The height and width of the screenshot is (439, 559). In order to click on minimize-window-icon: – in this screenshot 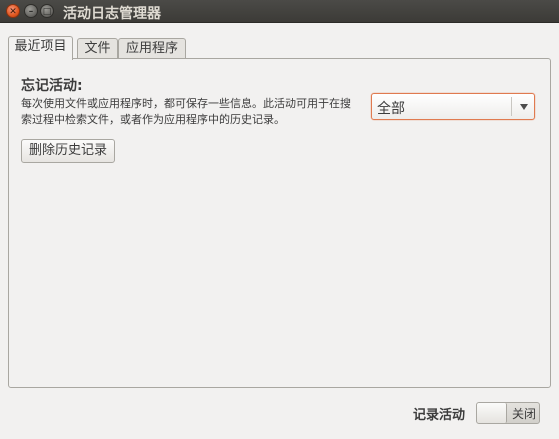, I will do `click(31, 11)`.